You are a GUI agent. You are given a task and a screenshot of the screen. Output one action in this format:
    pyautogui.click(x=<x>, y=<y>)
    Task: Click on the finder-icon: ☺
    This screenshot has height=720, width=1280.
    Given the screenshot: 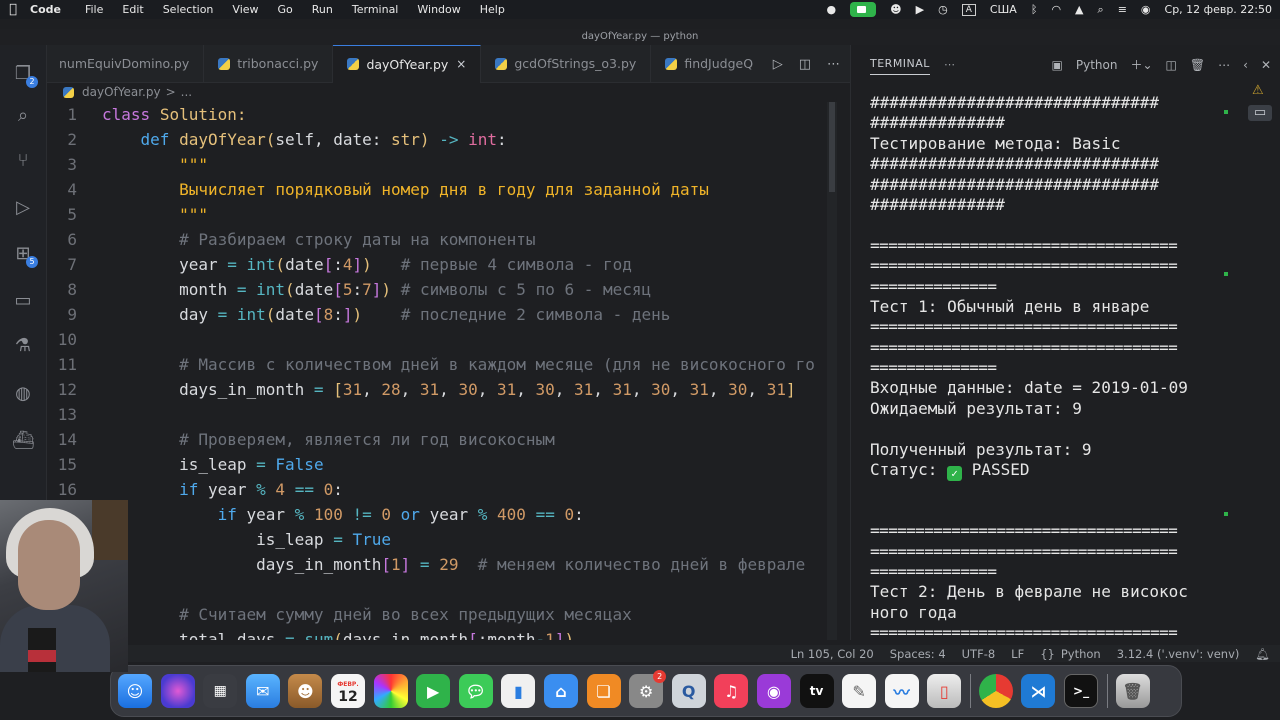 What is the action you would take?
    pyautogui.click(x=135, y=691)
    